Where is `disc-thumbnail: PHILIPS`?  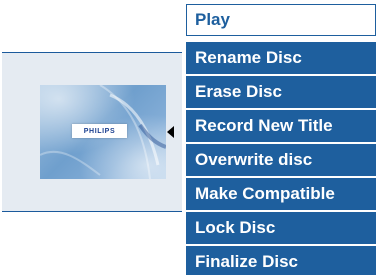
disc-thumbnail: PHILIPS is located at coordinates (103, 132).